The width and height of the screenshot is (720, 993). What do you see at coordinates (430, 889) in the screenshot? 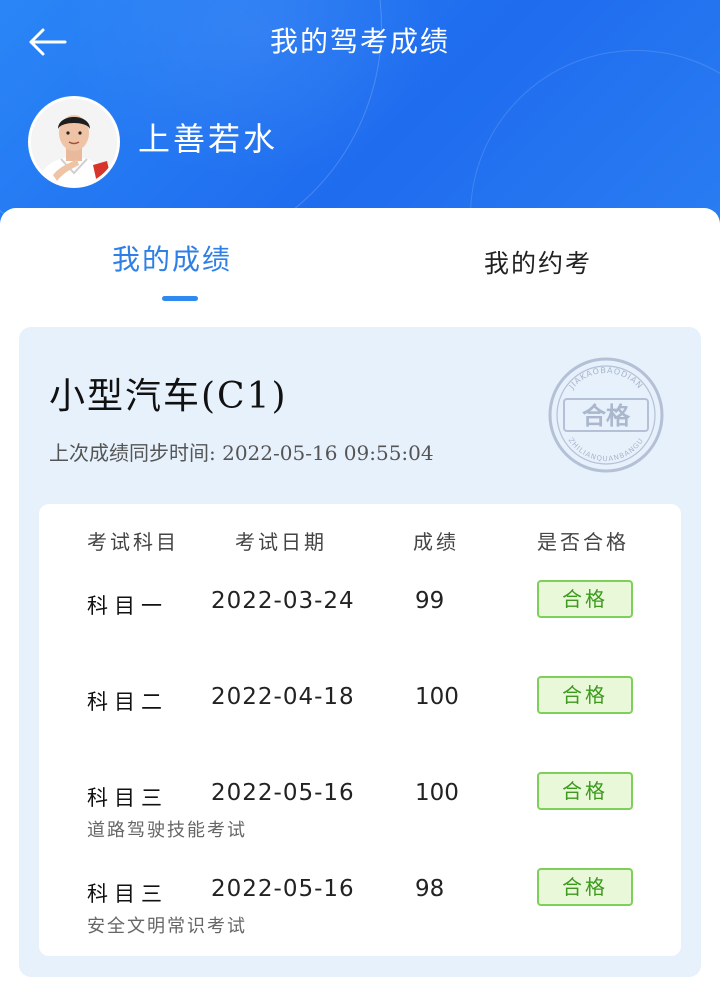
I see `row-score: 98` at bounding box center [430, 889].